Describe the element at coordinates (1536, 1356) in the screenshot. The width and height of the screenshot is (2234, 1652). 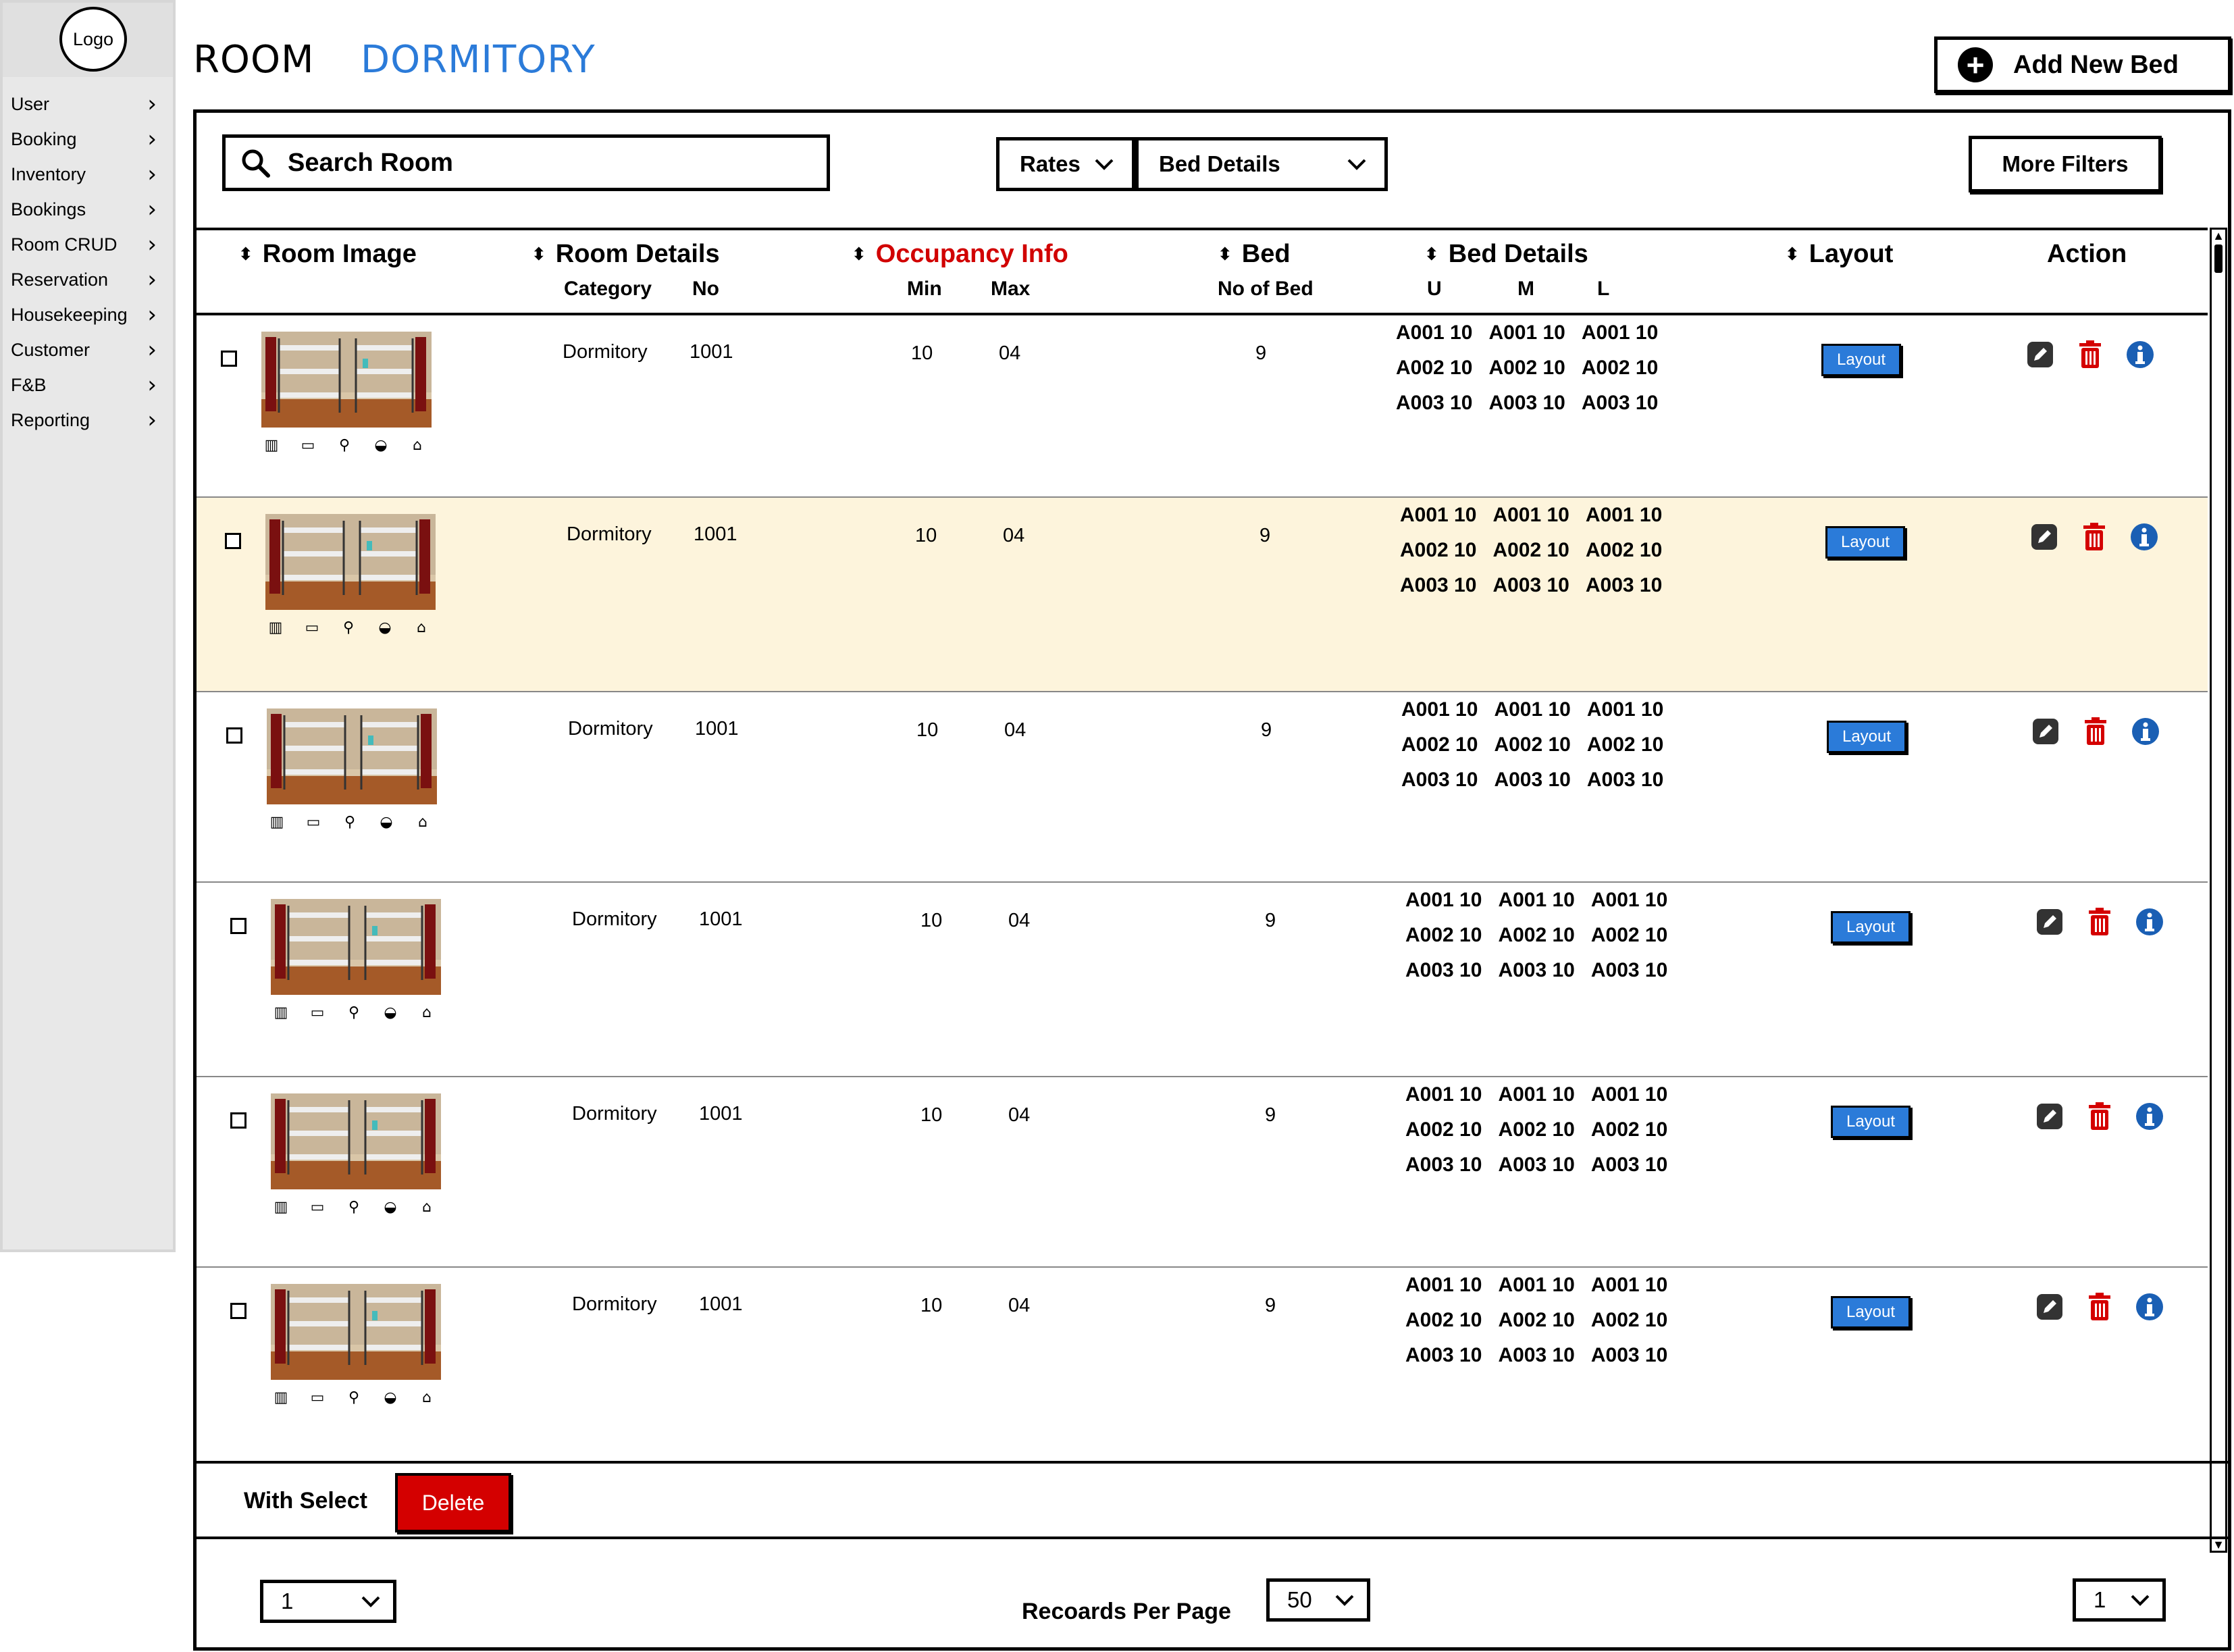
I see `bed-line: A003 10 A003 10 A003 10` at that location.